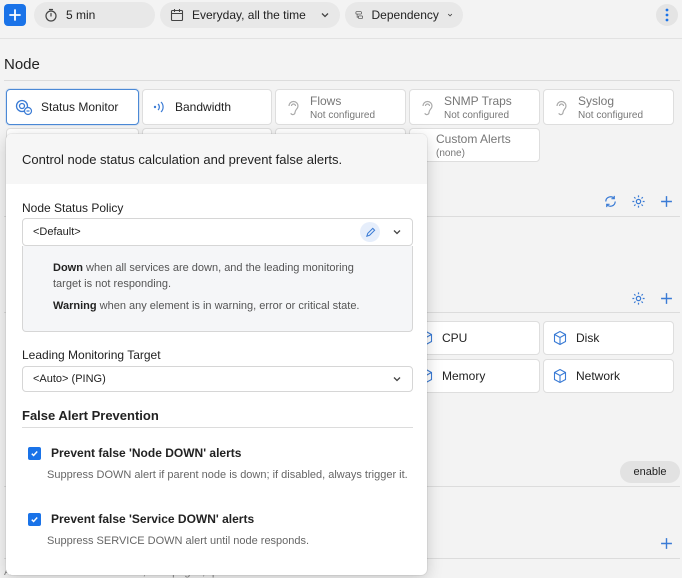 The width and height of the screenshot is (682, 578). What do you see at coordinates (158, 107) in the screenshot?
I see `bandwidth-icon` at bounding box center [158, 107].